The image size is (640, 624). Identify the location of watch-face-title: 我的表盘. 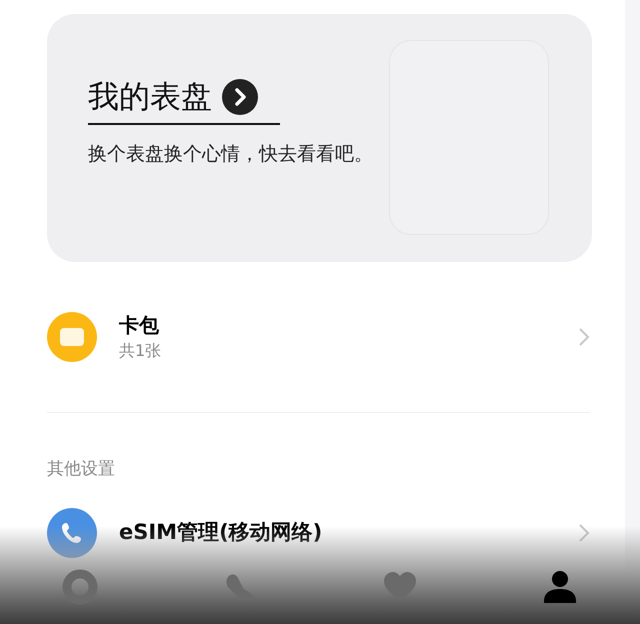
(150, 97).